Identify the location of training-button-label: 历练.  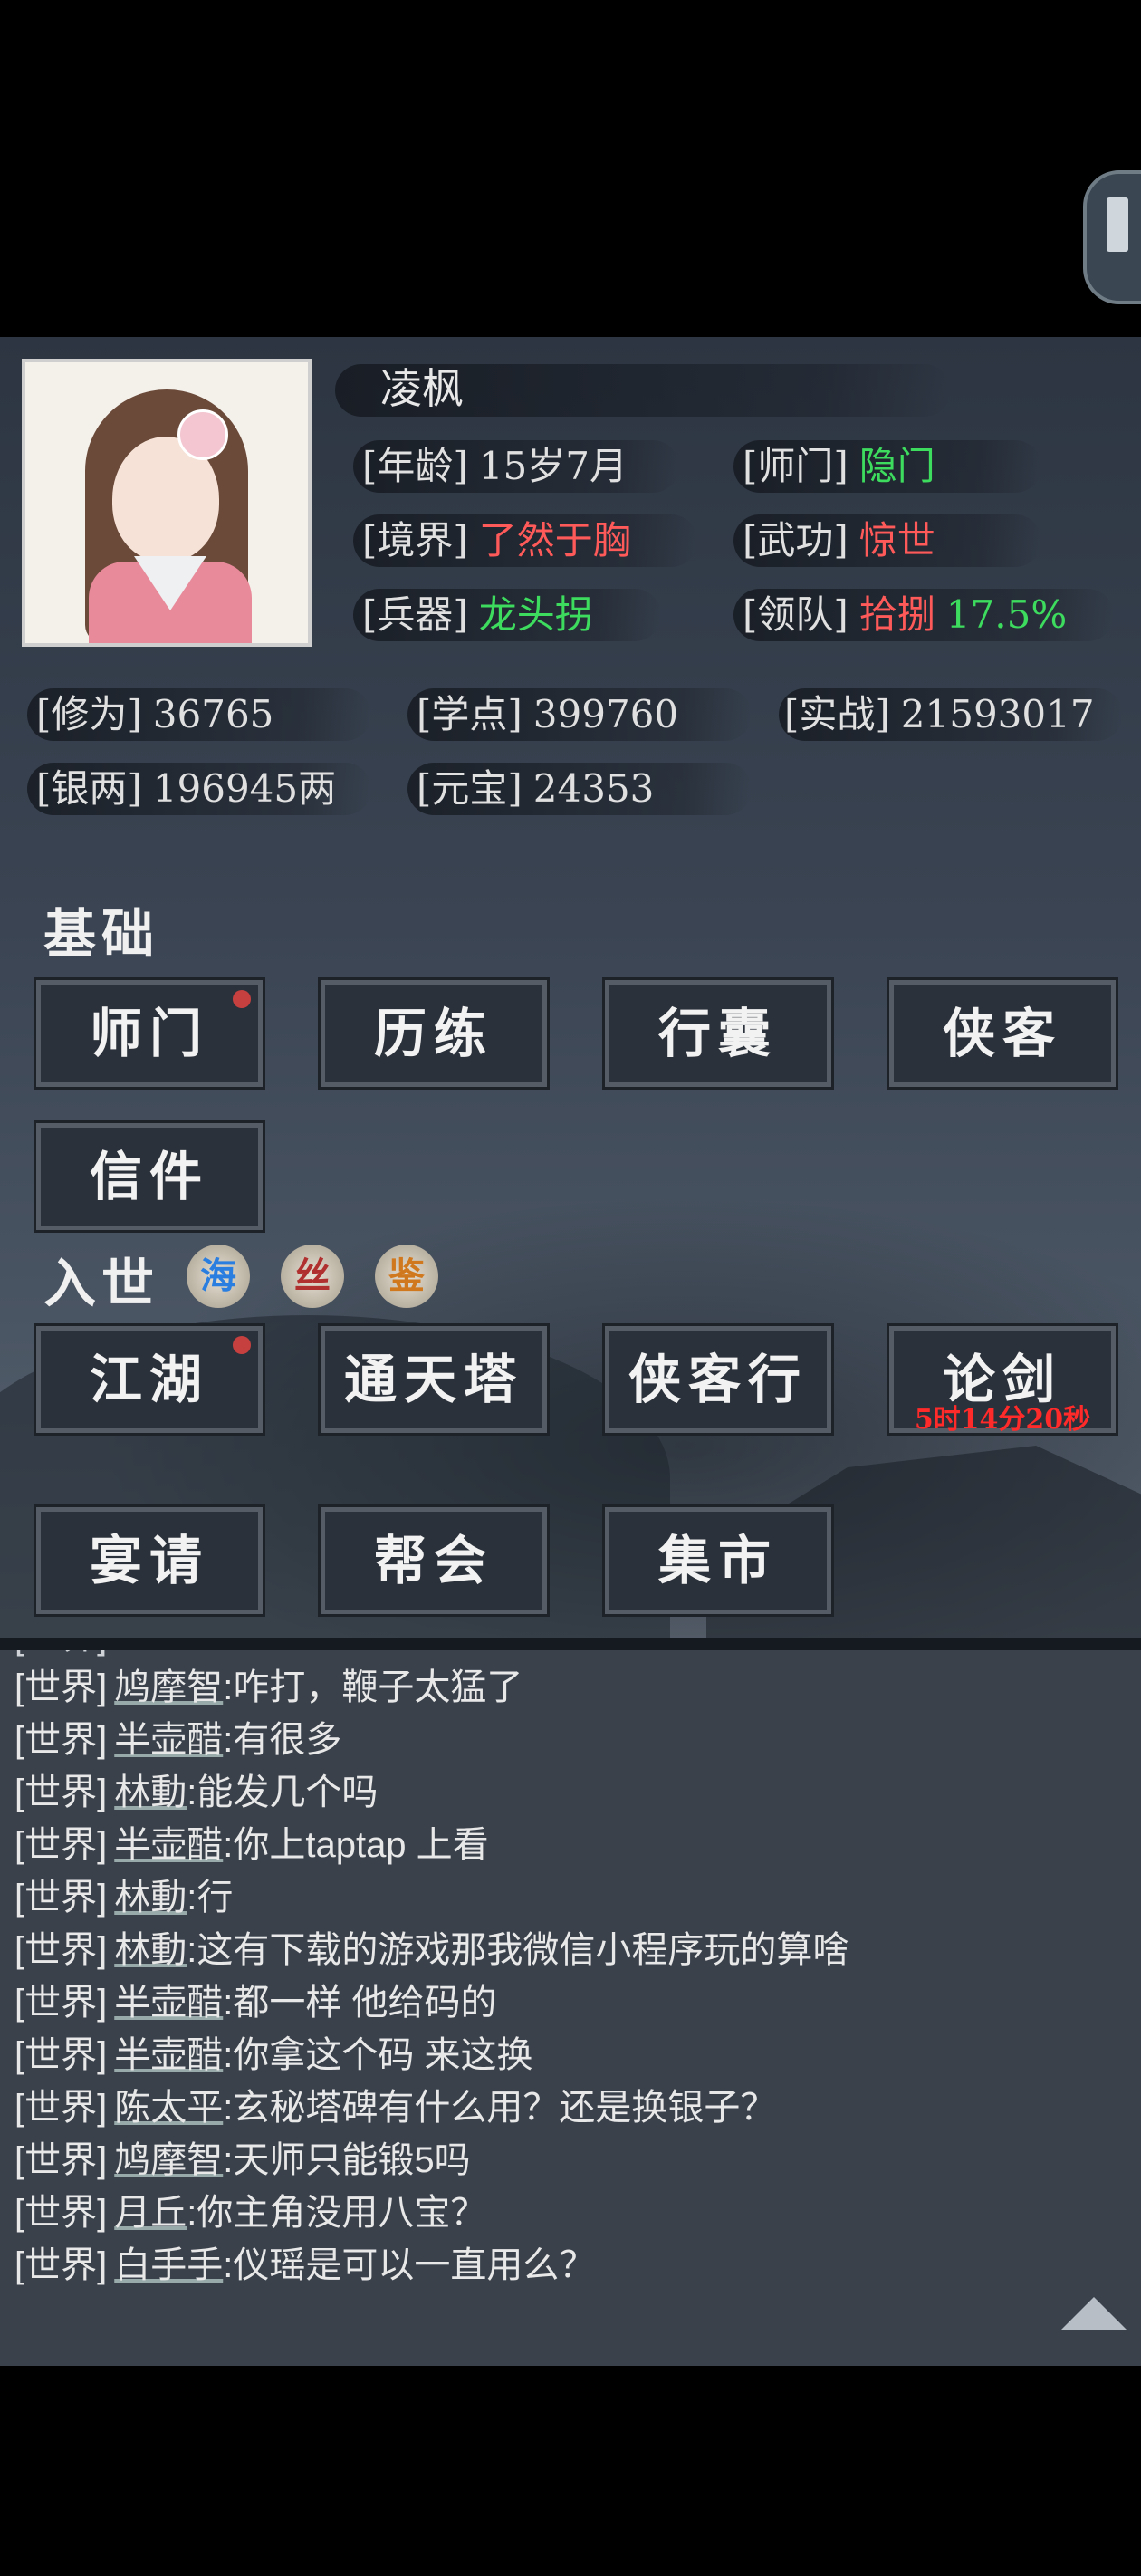
(433, 1033).